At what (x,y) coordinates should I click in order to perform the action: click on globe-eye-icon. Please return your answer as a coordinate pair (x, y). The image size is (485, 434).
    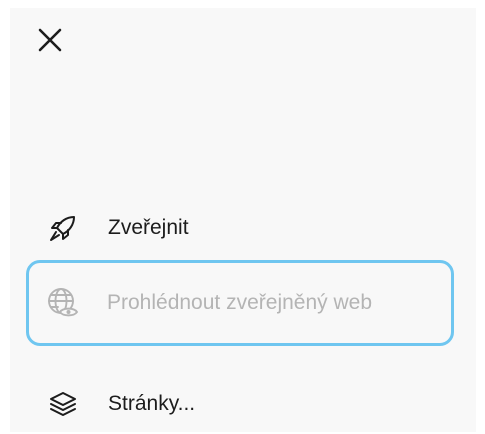
    Looking at the image, I should click on (63, 303).